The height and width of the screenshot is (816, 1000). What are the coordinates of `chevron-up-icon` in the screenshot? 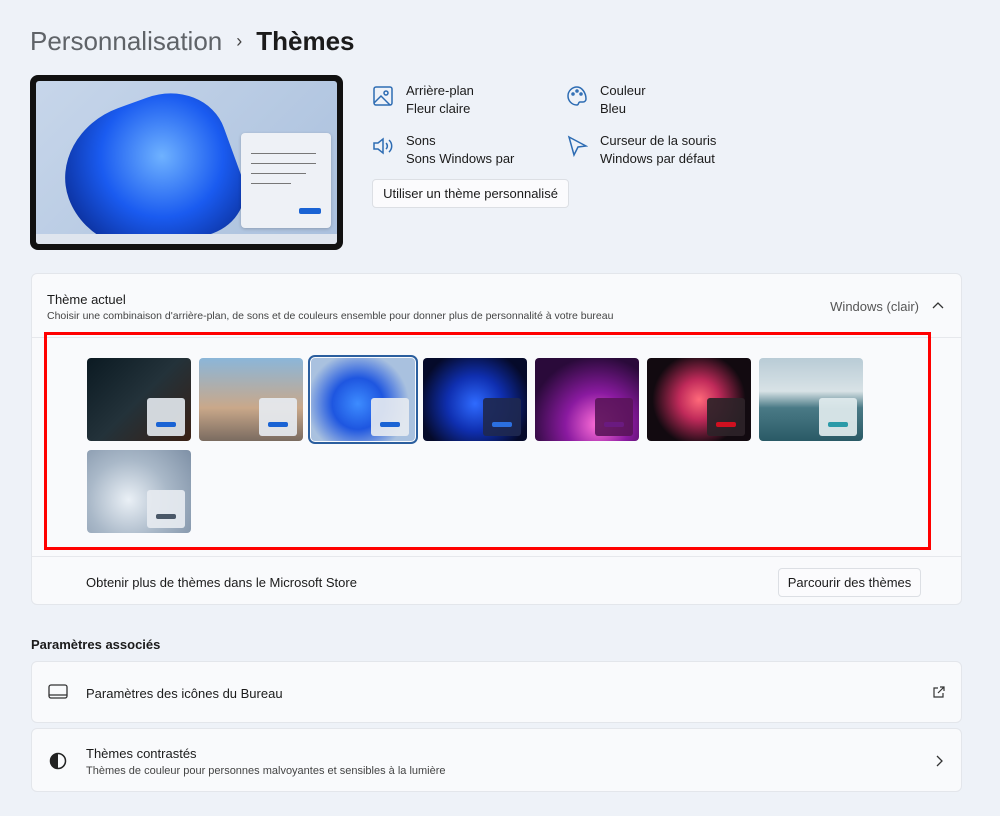 It's located at (938, 306).